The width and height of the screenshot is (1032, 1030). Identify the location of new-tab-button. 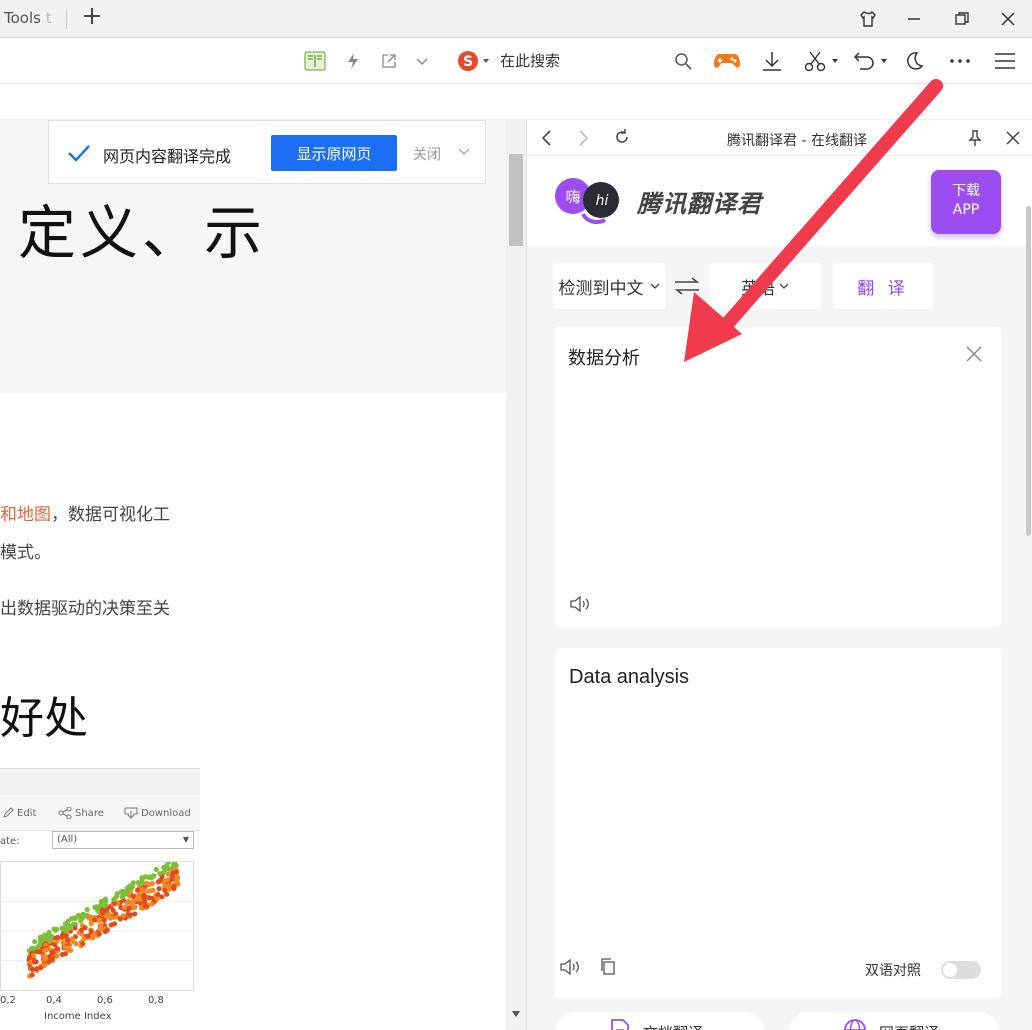
(92, 18).